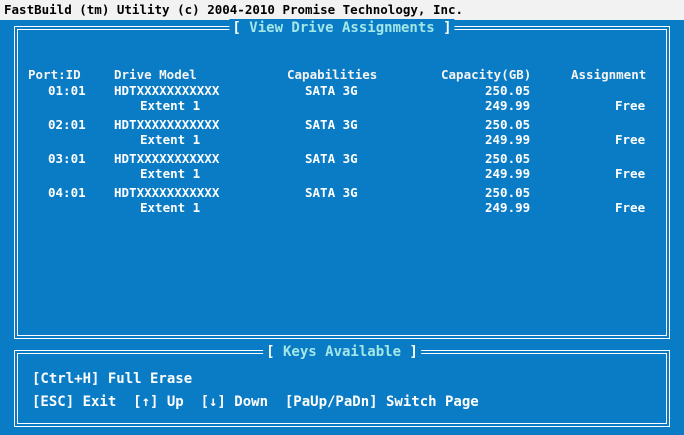  I want to click on port-id-cell: 02:01, so click(67, 124).